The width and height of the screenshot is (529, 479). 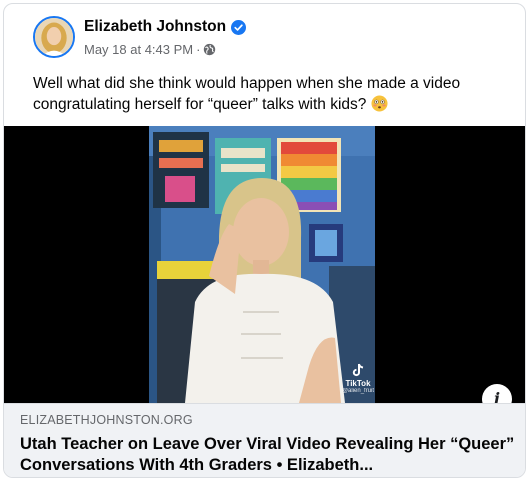 I want to click on avatar-image, so click(x=54, y=37).